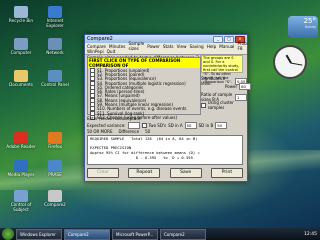 This screenshot has height=240, width=320. Describe the element at coordinates (203, 105) in the screenshot. I see `cluster-checkbox` at that location.